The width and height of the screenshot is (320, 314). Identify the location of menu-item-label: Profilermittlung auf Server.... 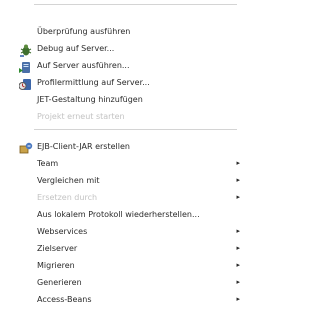
(93, 82).